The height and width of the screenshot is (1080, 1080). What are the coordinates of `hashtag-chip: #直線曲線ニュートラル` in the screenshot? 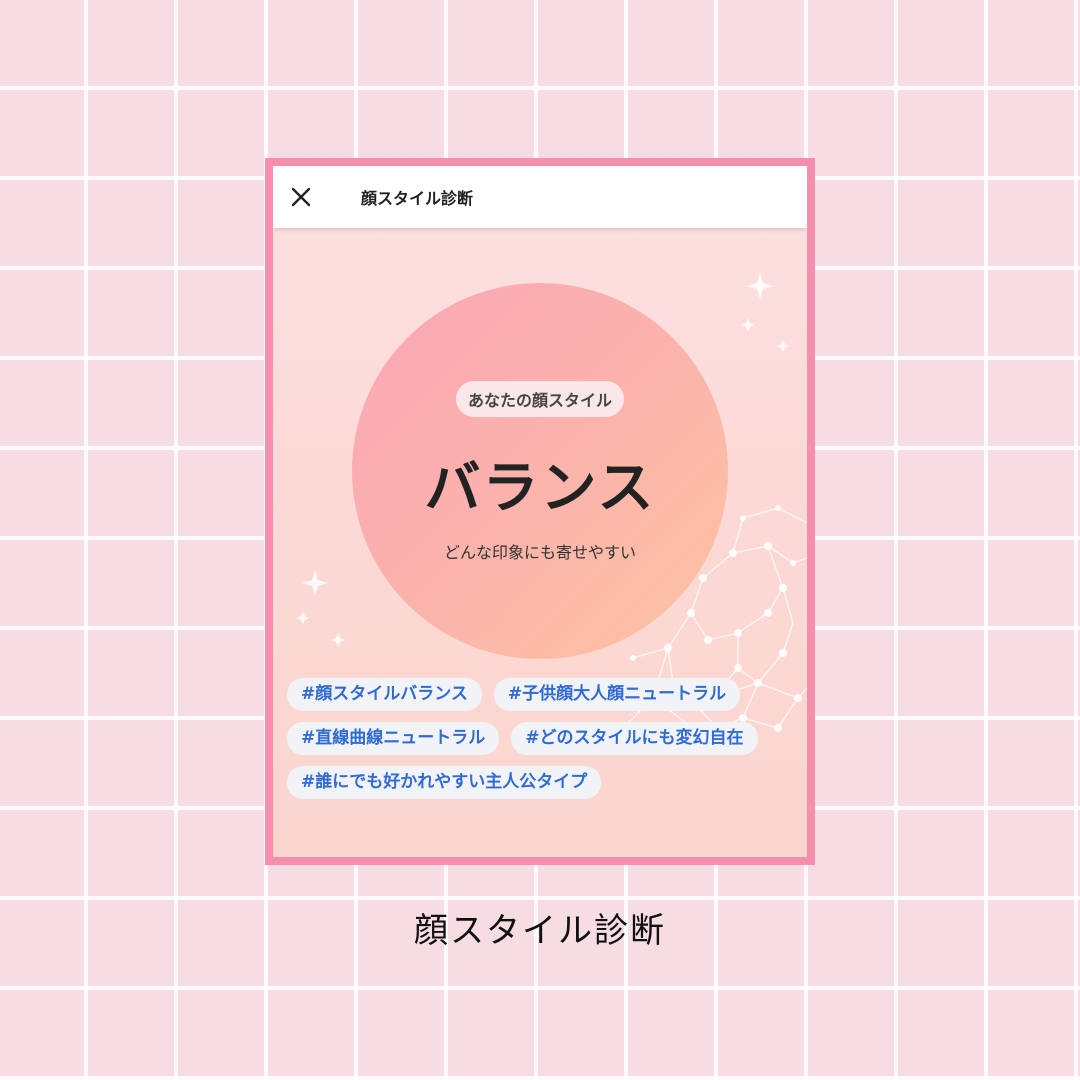 It's located at (393, 738).